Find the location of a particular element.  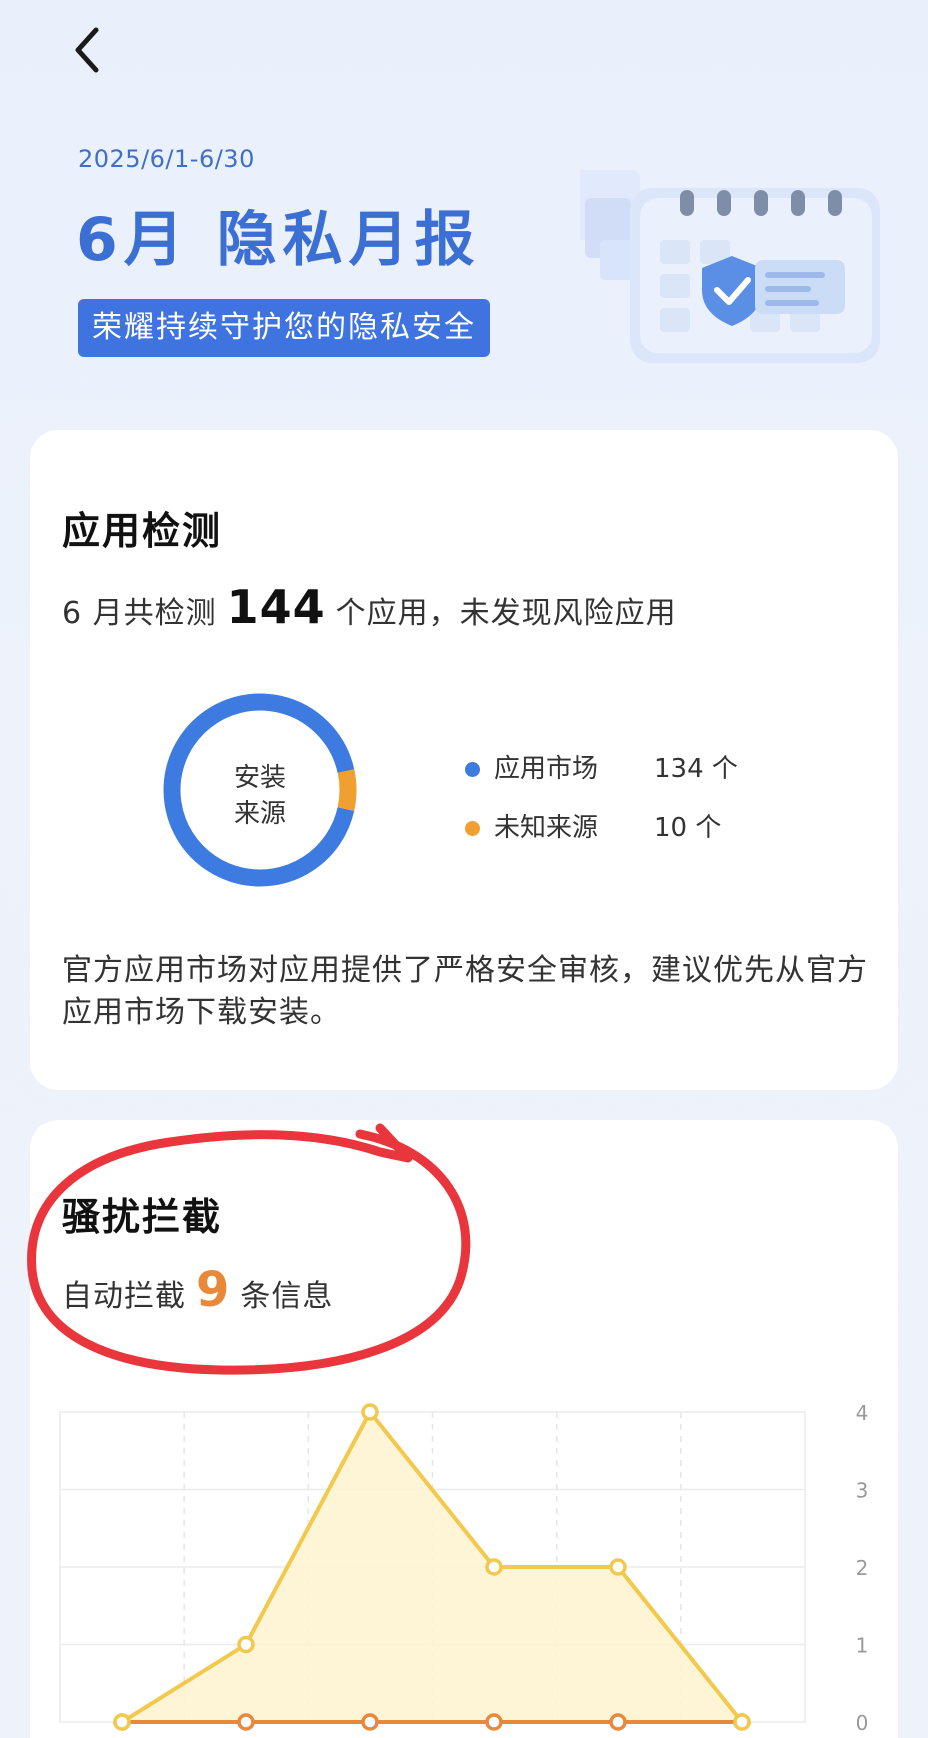

legend-dot-blue is located at coordinates (472, 769).